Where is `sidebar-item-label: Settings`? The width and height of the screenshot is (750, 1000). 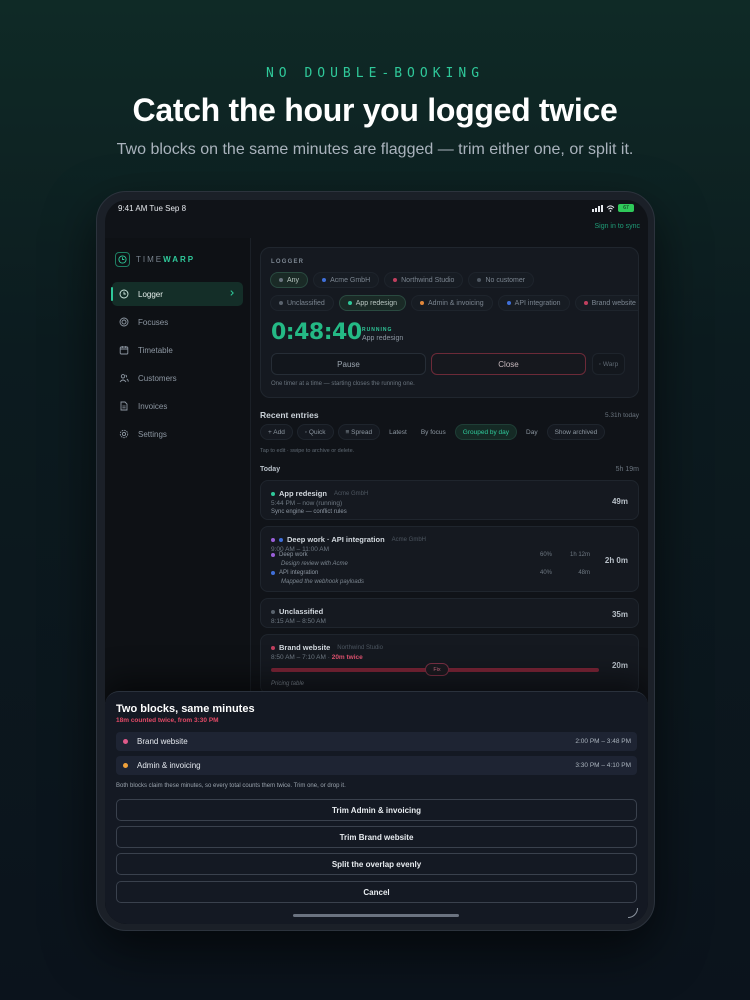 sidebar-item-label: Settings is located at coordinates (152, 434).